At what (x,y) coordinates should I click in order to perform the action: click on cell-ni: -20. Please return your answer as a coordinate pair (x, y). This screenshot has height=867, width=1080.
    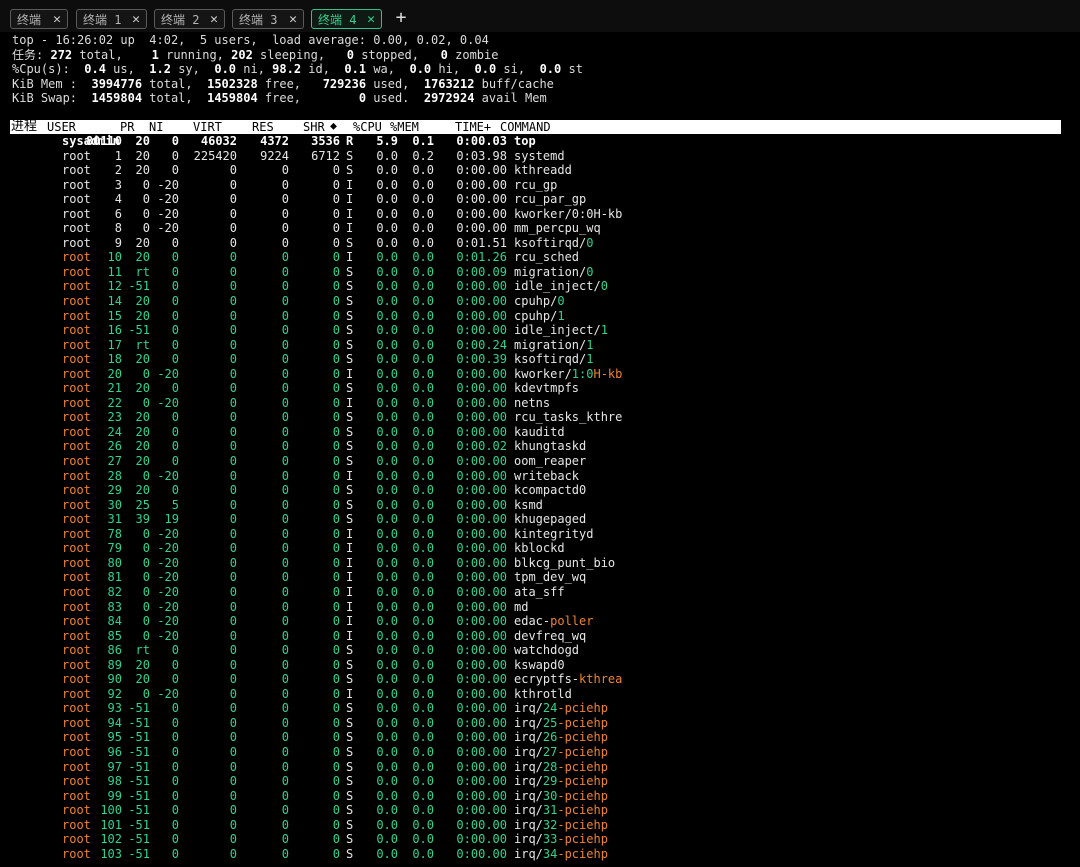
    Looking at the image, I should click on (168, 199).